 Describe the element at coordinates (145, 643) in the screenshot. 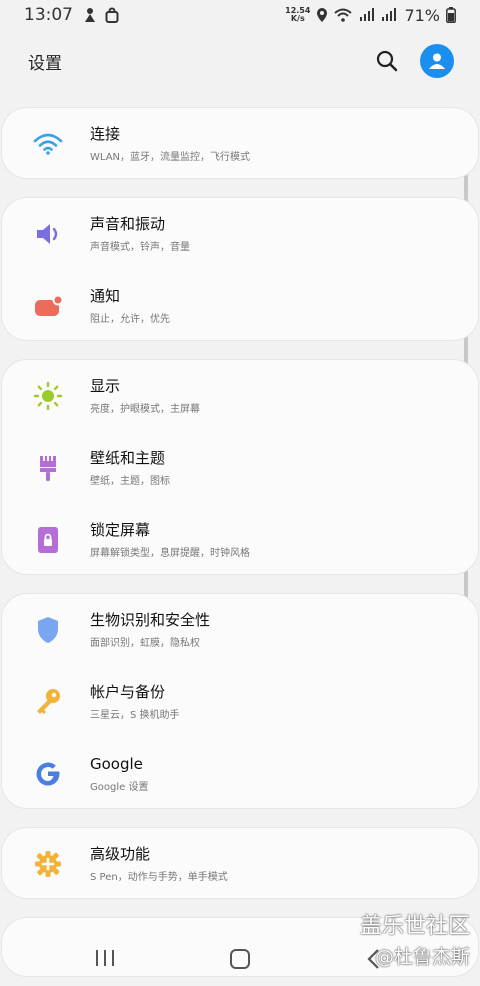

I see `settings-item-subtitle: 面部识别，虹膜，隐私权` at that location.